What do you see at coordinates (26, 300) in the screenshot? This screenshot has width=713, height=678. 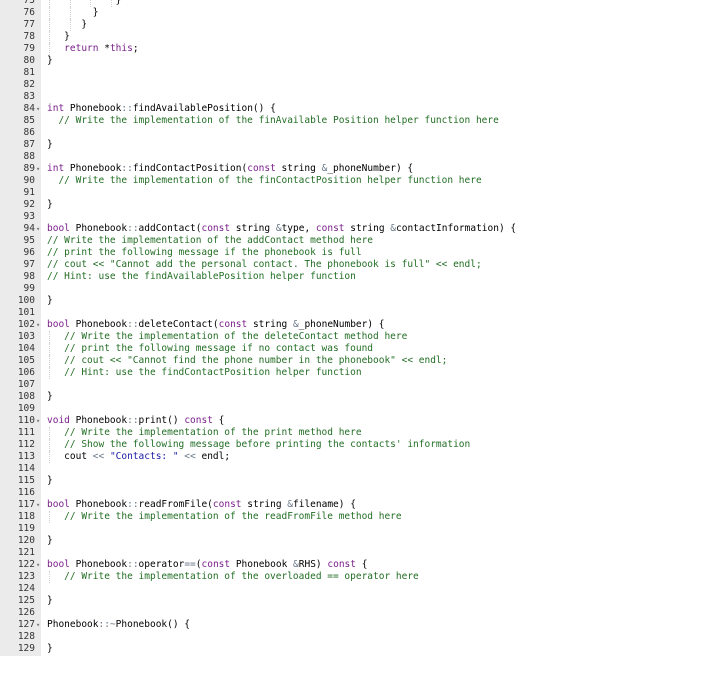 I see `line-number: 100` at bounding box center [26, 300].